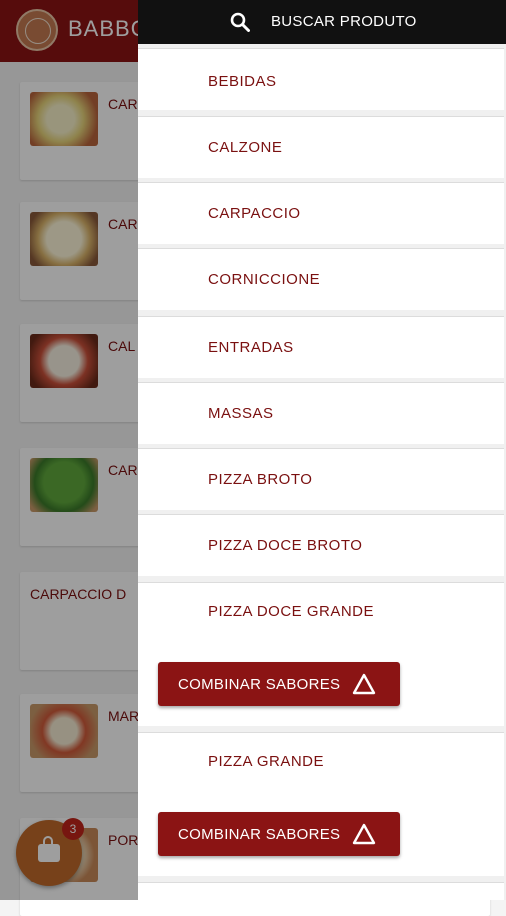 Image resolution: width=506 pixels, height=916 pixels. What do you see at coordinates (264, 279) in the screenshot?
I see `category-label: CORNICCIONE` at bounding box center [264, 279].